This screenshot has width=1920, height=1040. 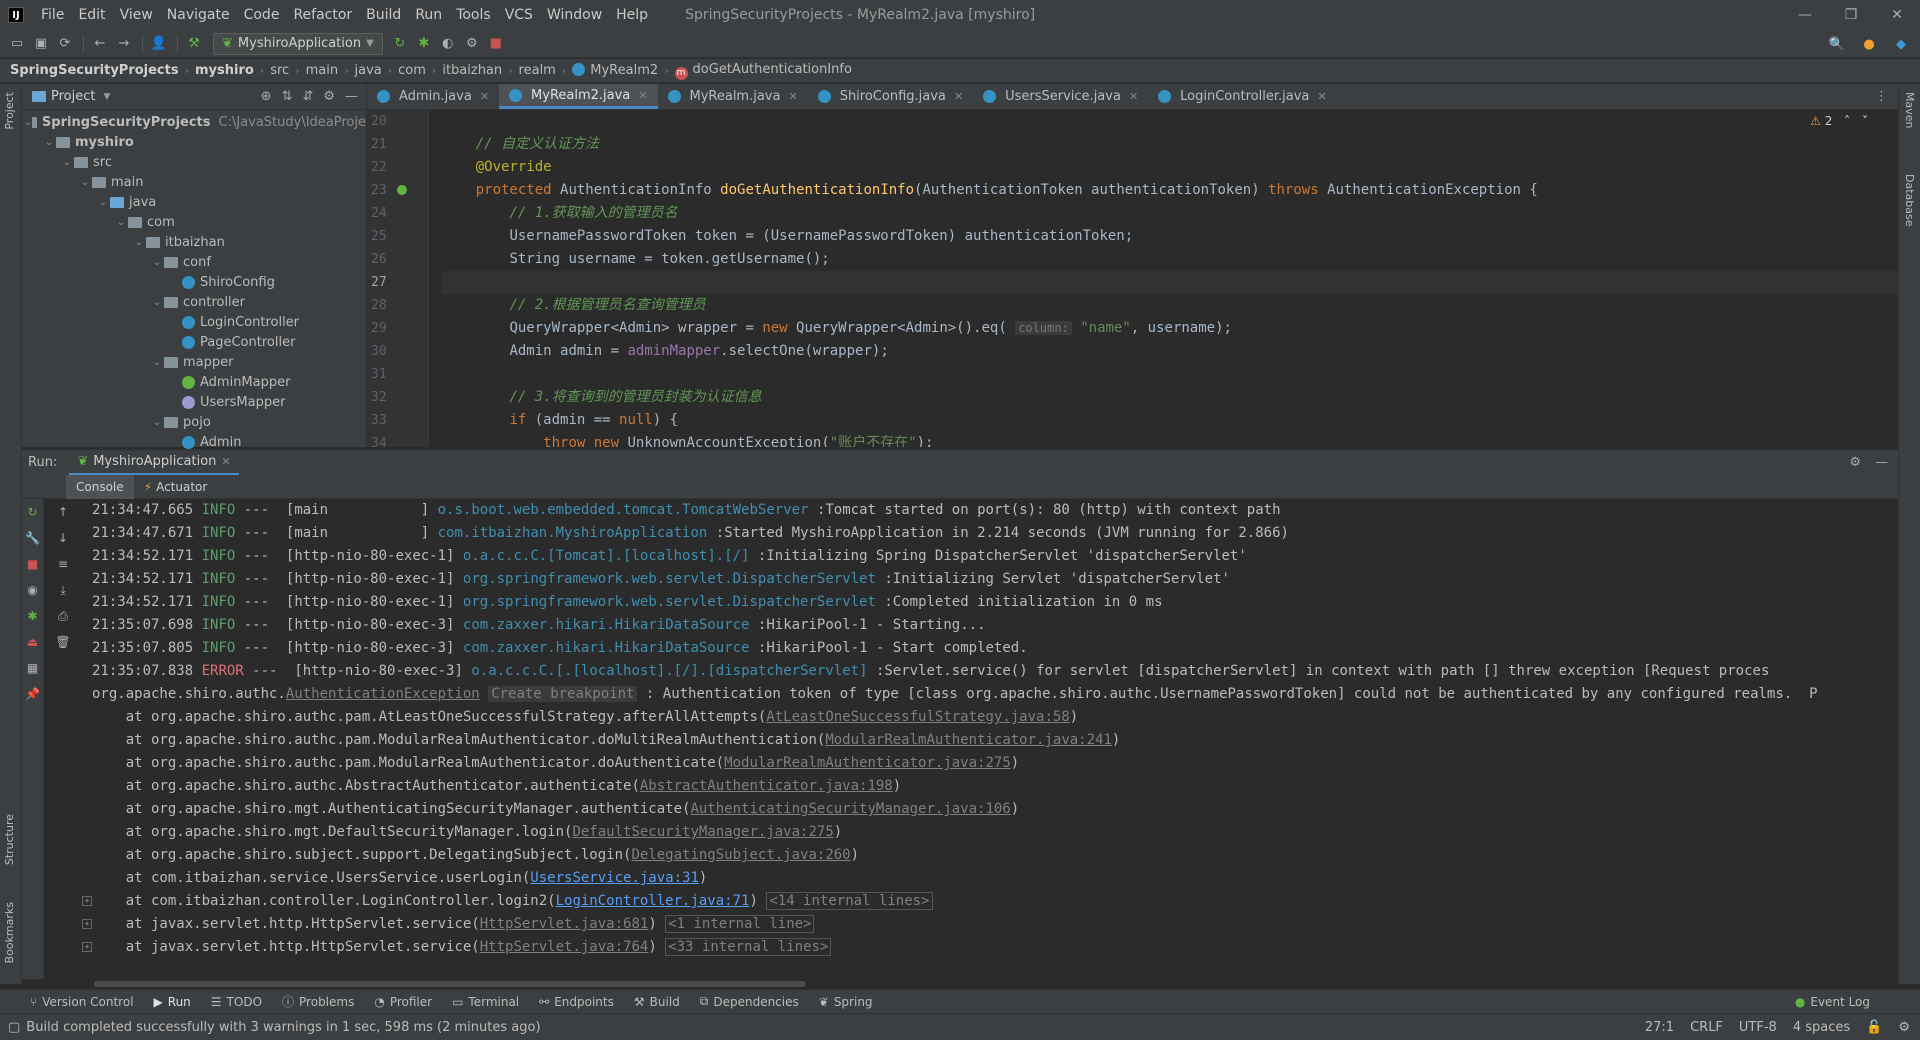 I want to click on tab-myrealm2-java: MyRealm2.java ✕, so click(x=578, y=96).